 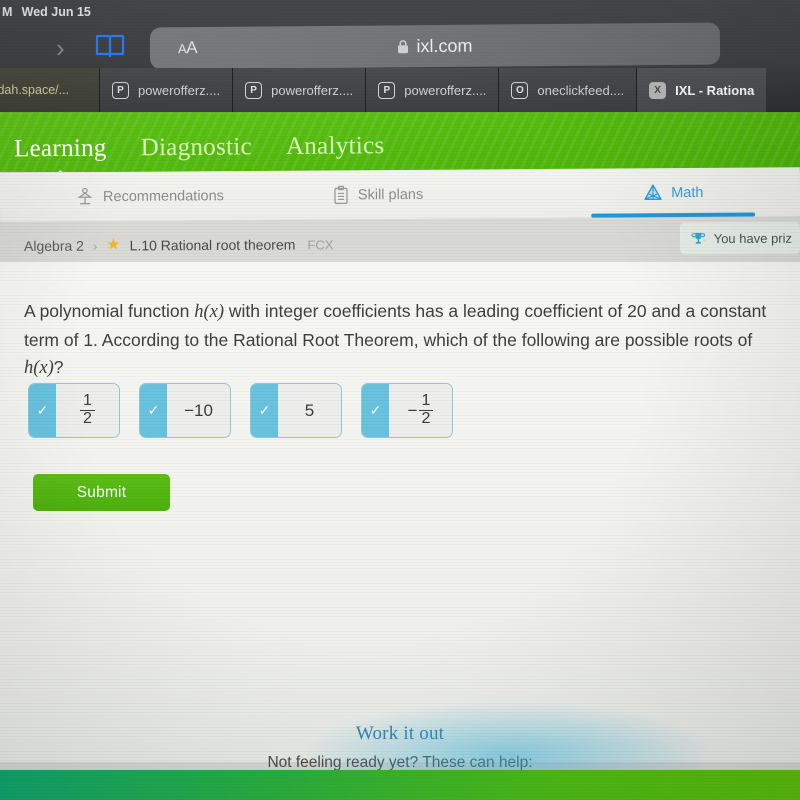 What do you see at coordinates (309, 410) in the screenshot?
I see `answer-choice-value: 5` at bounding box center [309, 410].